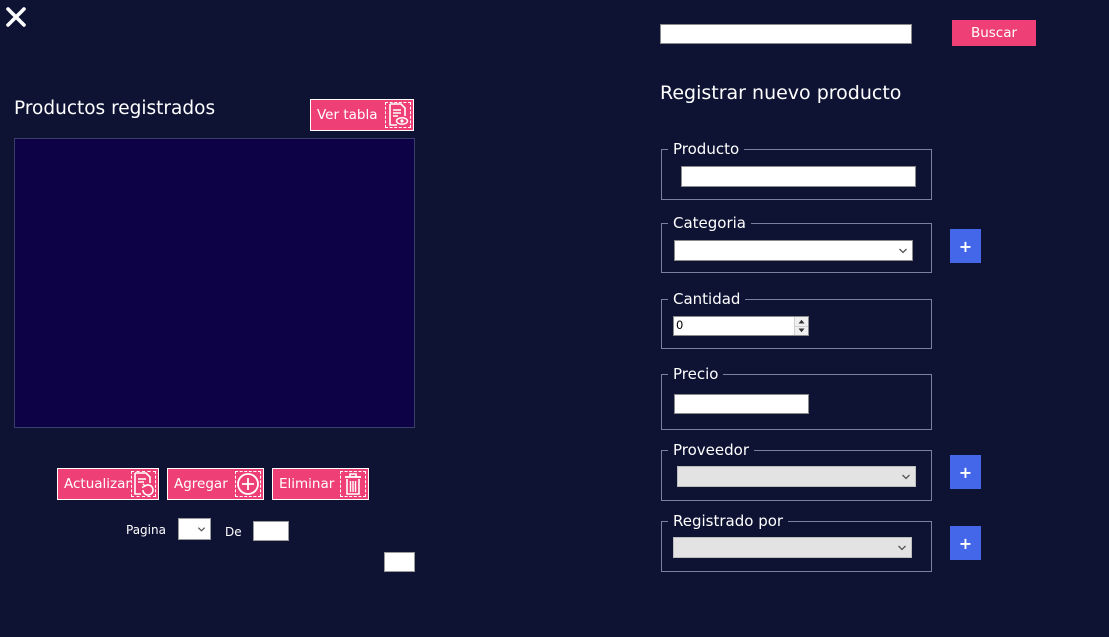 This screenshot has height=637, width=1109. I want to click on page-select, so click(194, 529).